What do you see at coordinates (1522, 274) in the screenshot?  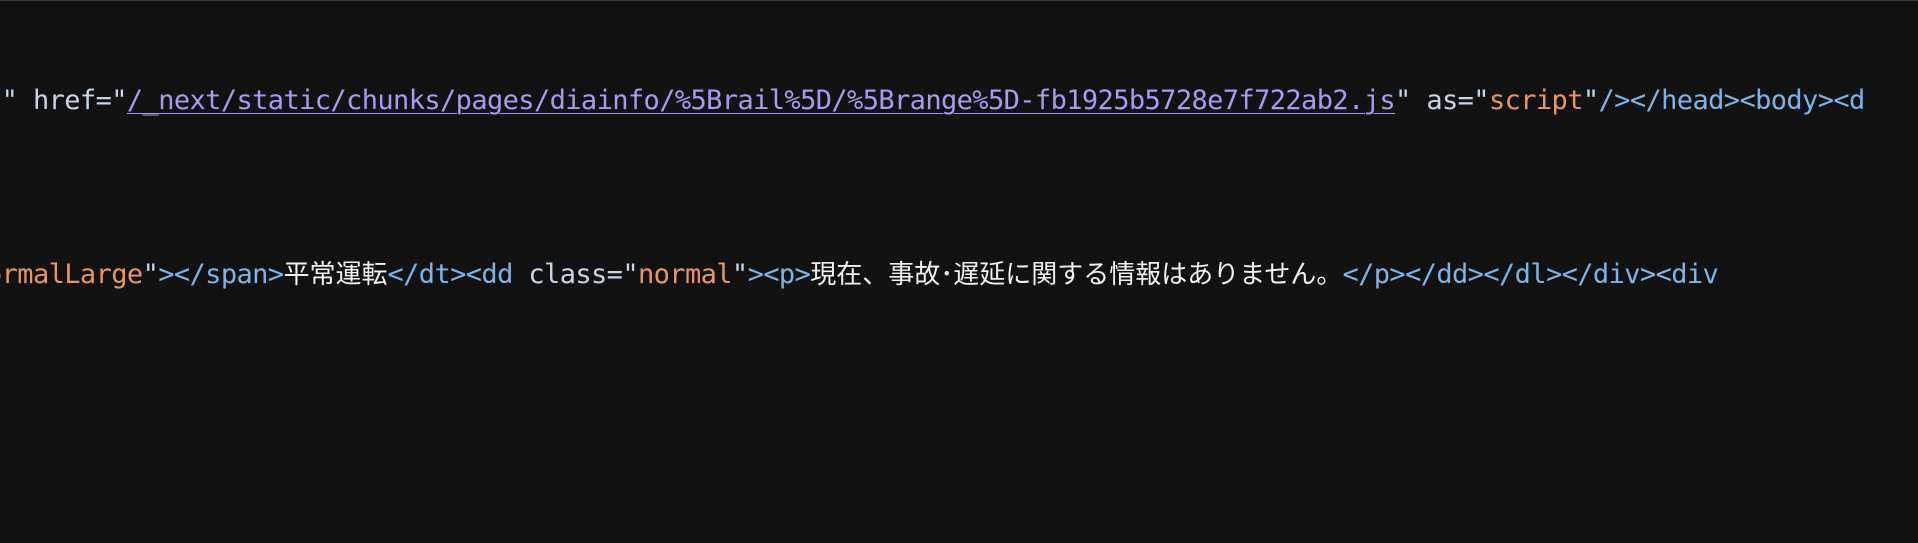 I see `dl-close-tag: </dl>` at bounding box center [1522, 274].